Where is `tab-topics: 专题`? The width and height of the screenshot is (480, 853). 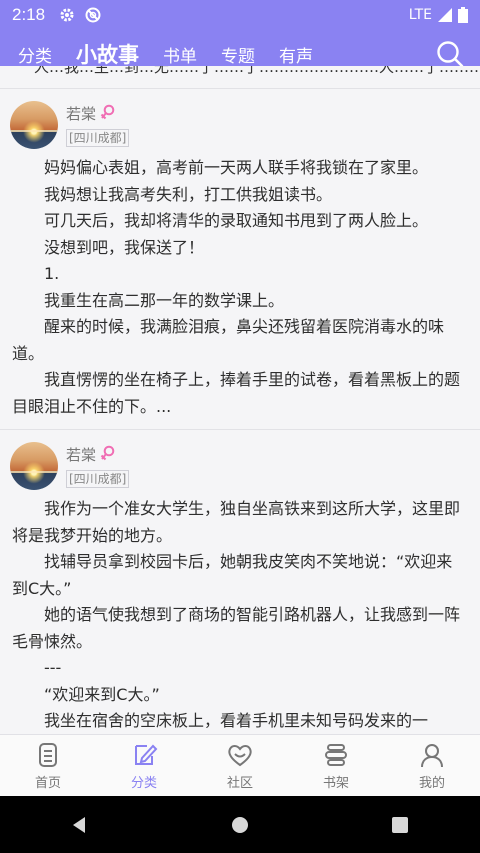
tab-topics: 专题 is located at coordinates (238, 54).